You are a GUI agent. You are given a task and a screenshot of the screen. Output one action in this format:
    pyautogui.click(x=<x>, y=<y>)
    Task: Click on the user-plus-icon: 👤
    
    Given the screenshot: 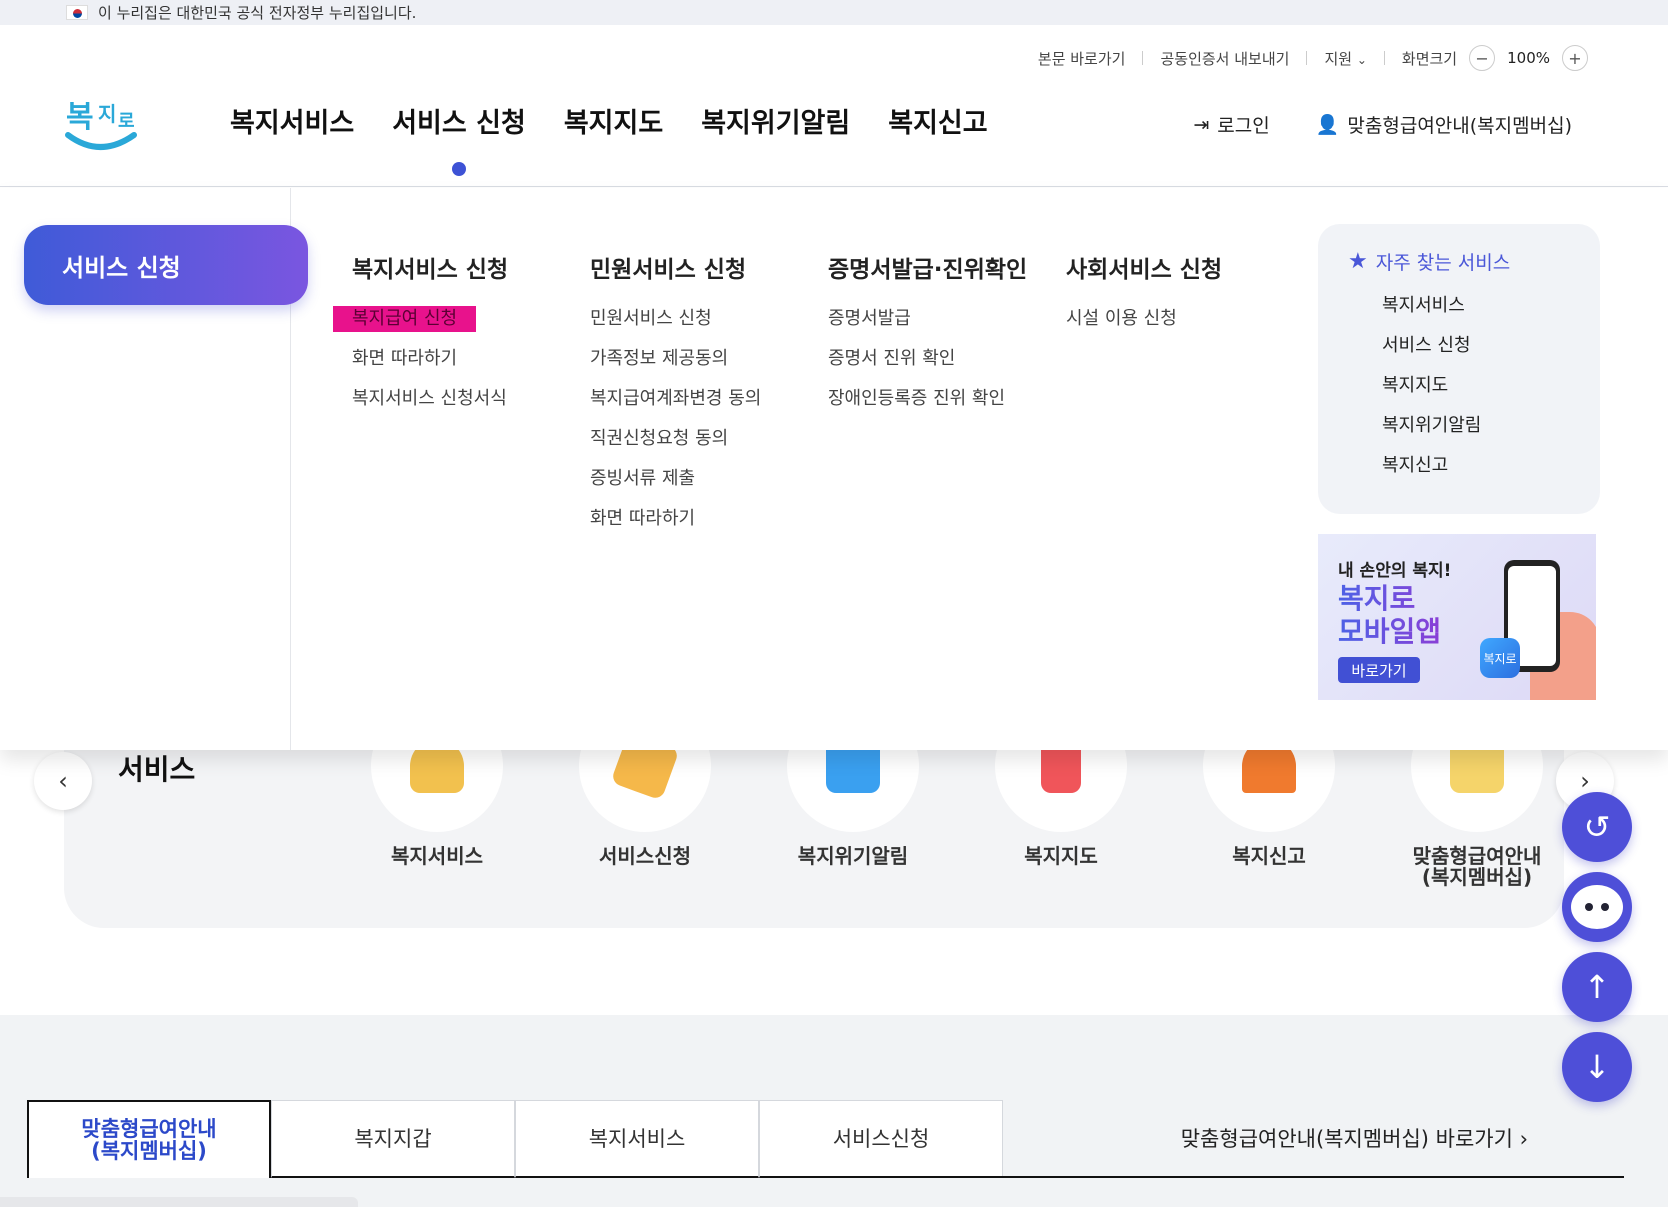 What is the action you would take?
    pyautogui.click(x=1327, y=125)
    